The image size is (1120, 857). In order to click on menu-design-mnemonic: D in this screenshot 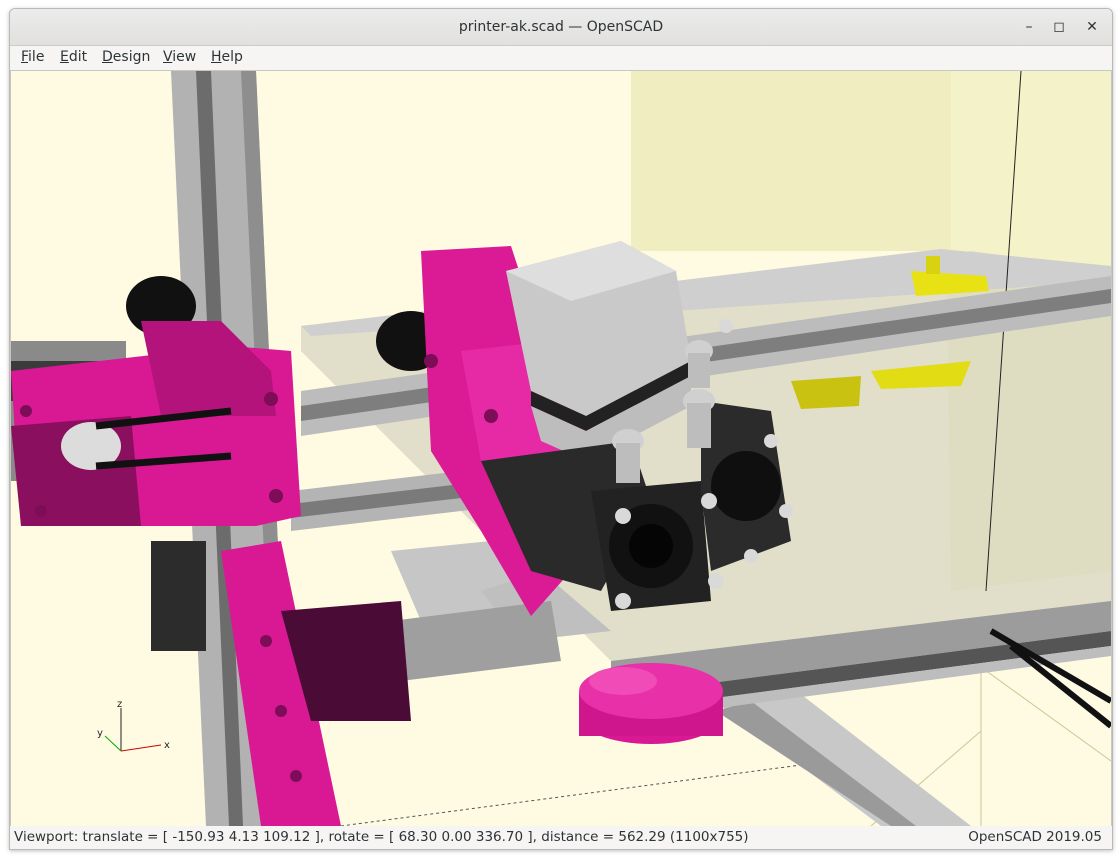, I will do `click(107, 57)`.